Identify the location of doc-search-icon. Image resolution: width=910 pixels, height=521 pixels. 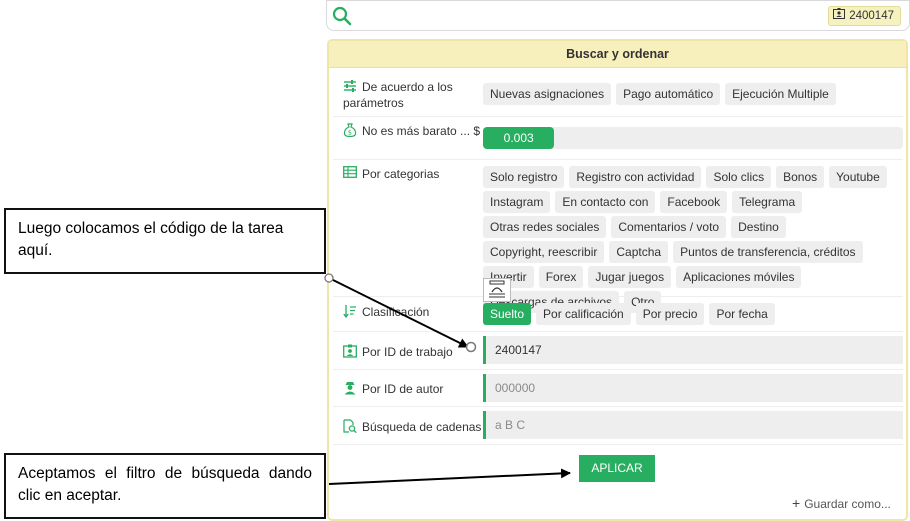
(350, 426).